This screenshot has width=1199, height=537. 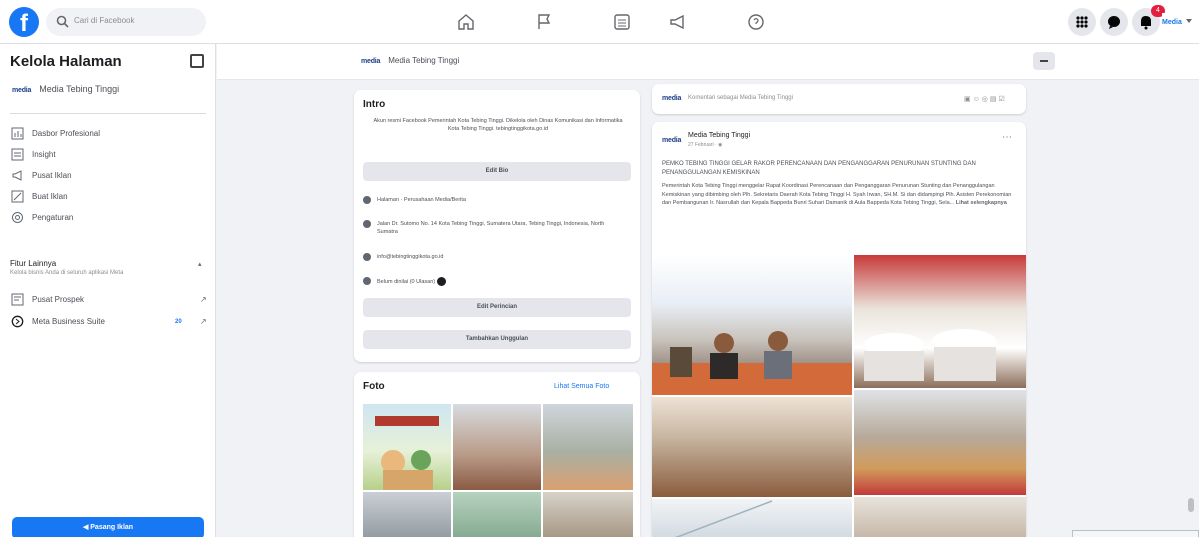 What do you see at coordinates (17, 321) in the screenshot?
I see `business-suite-icon` at bounding box center [17, 321].